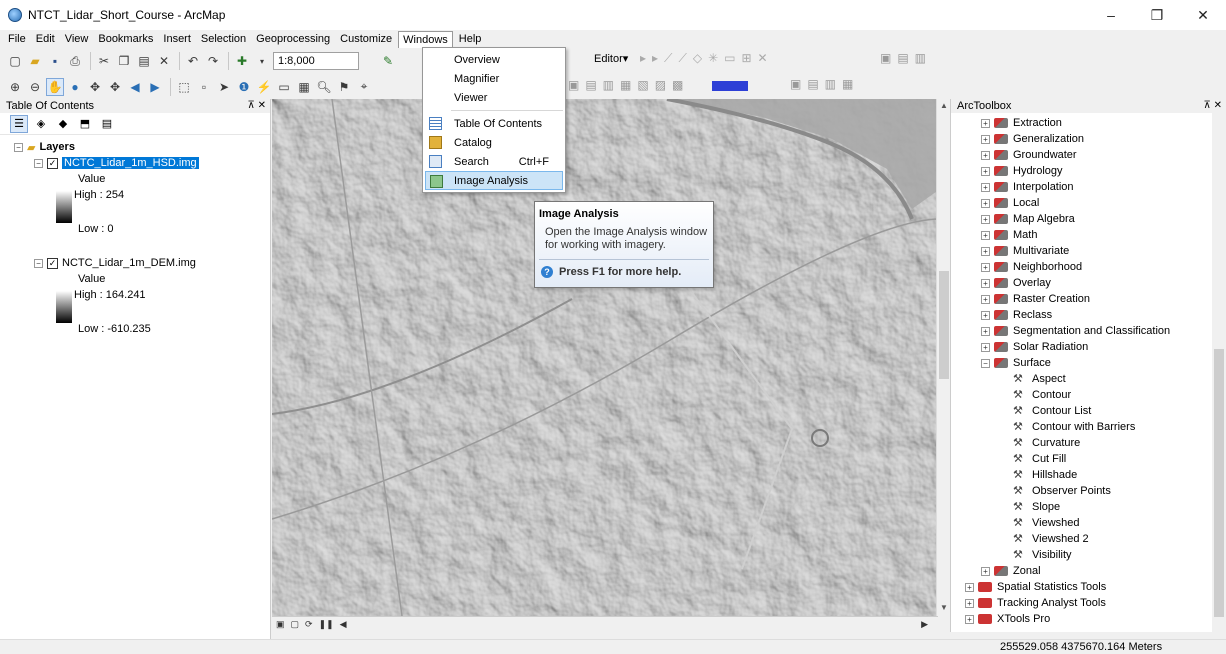 This screenshot has width=1226, height=654. What do you see at coordinates (1088, 443) in the screenshot?
I see `tool-item: ⚒ Curvature` at bounding box center [1088, 443].